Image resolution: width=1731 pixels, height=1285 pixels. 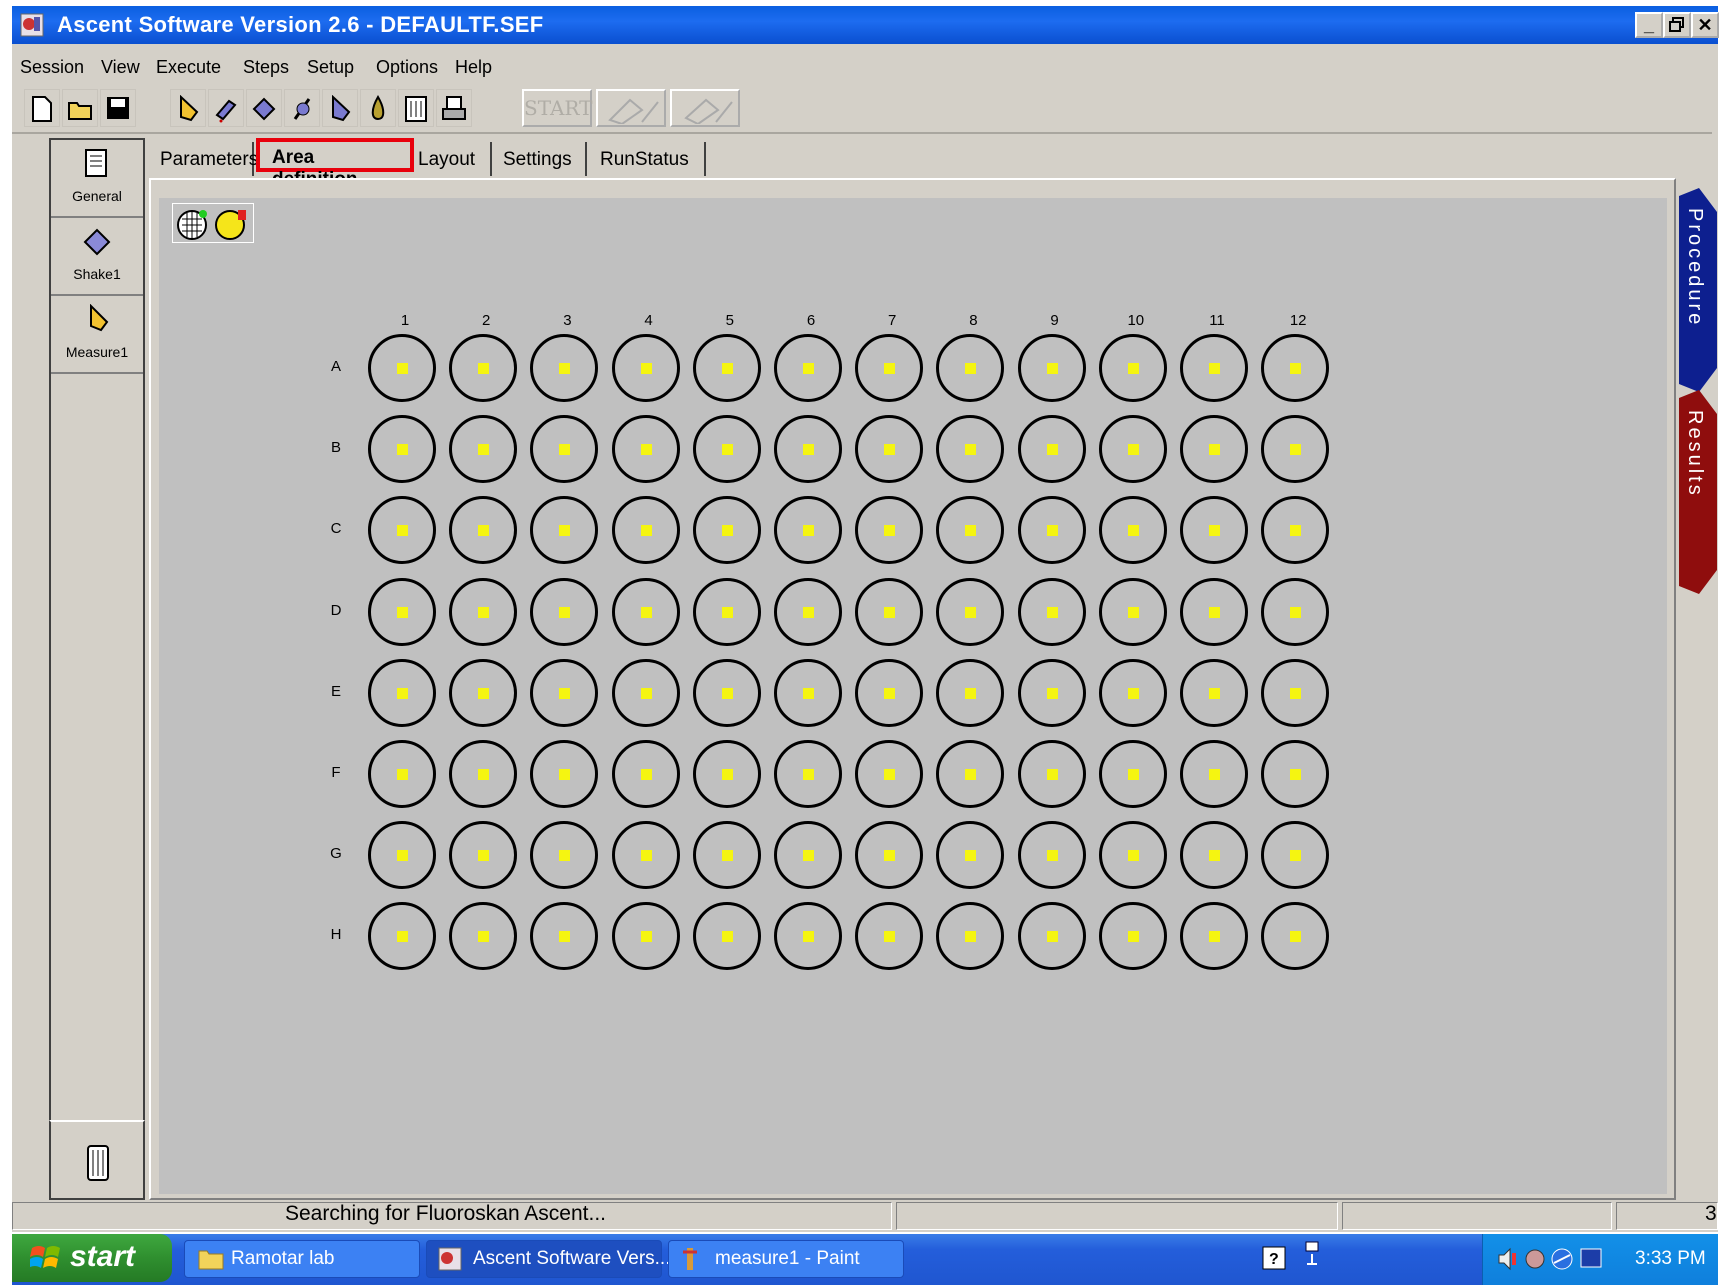 I want to click on network-icon, so click(x=1312, y=1255).